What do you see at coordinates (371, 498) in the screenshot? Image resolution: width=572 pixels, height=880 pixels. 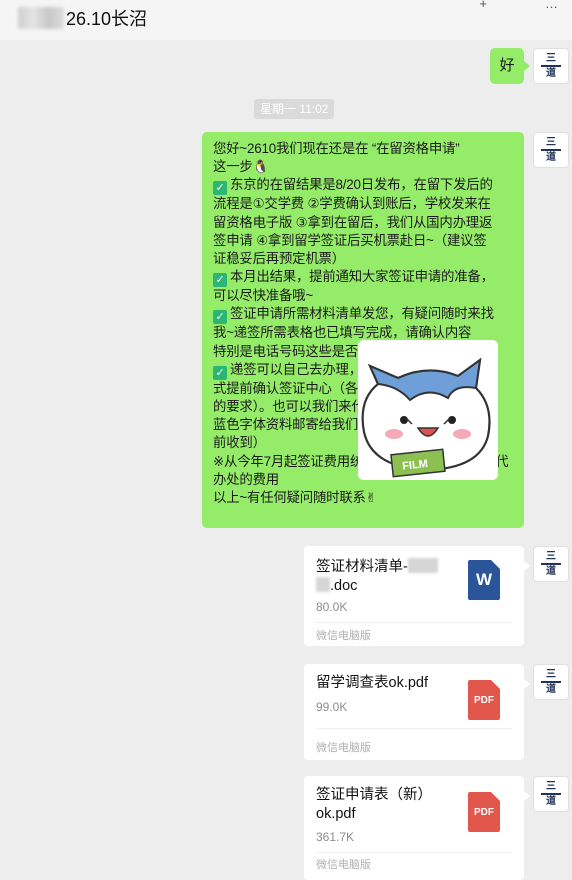 I see `victory-hand-emoji-icon: ✌` at bounding box center [371, 498].